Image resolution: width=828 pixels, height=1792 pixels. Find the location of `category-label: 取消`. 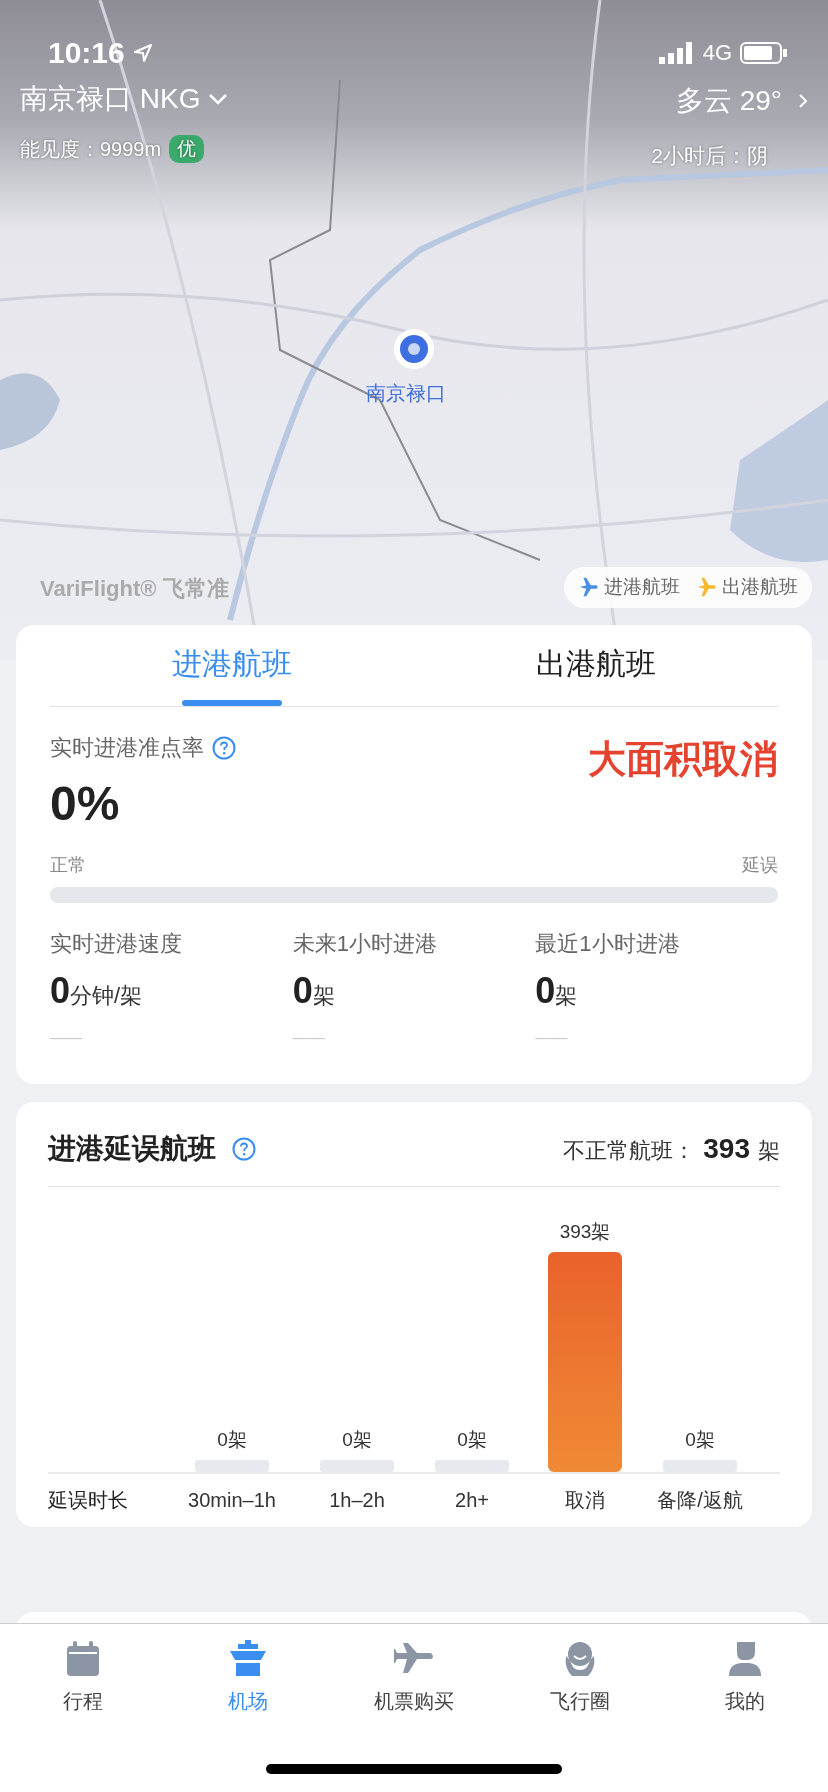

category-label: 取消 is located at coordinates (585, 1500).